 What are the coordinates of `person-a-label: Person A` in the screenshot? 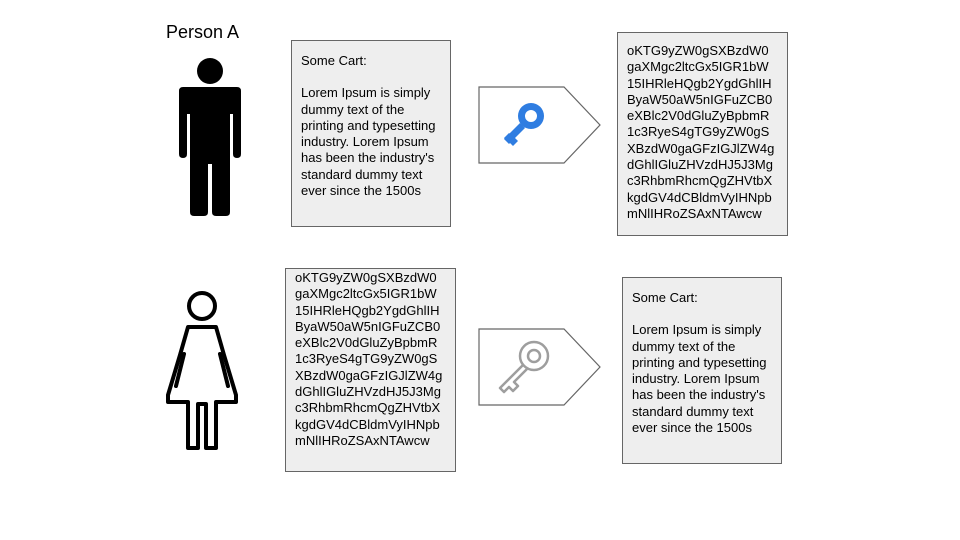 It's located at (203, 32).